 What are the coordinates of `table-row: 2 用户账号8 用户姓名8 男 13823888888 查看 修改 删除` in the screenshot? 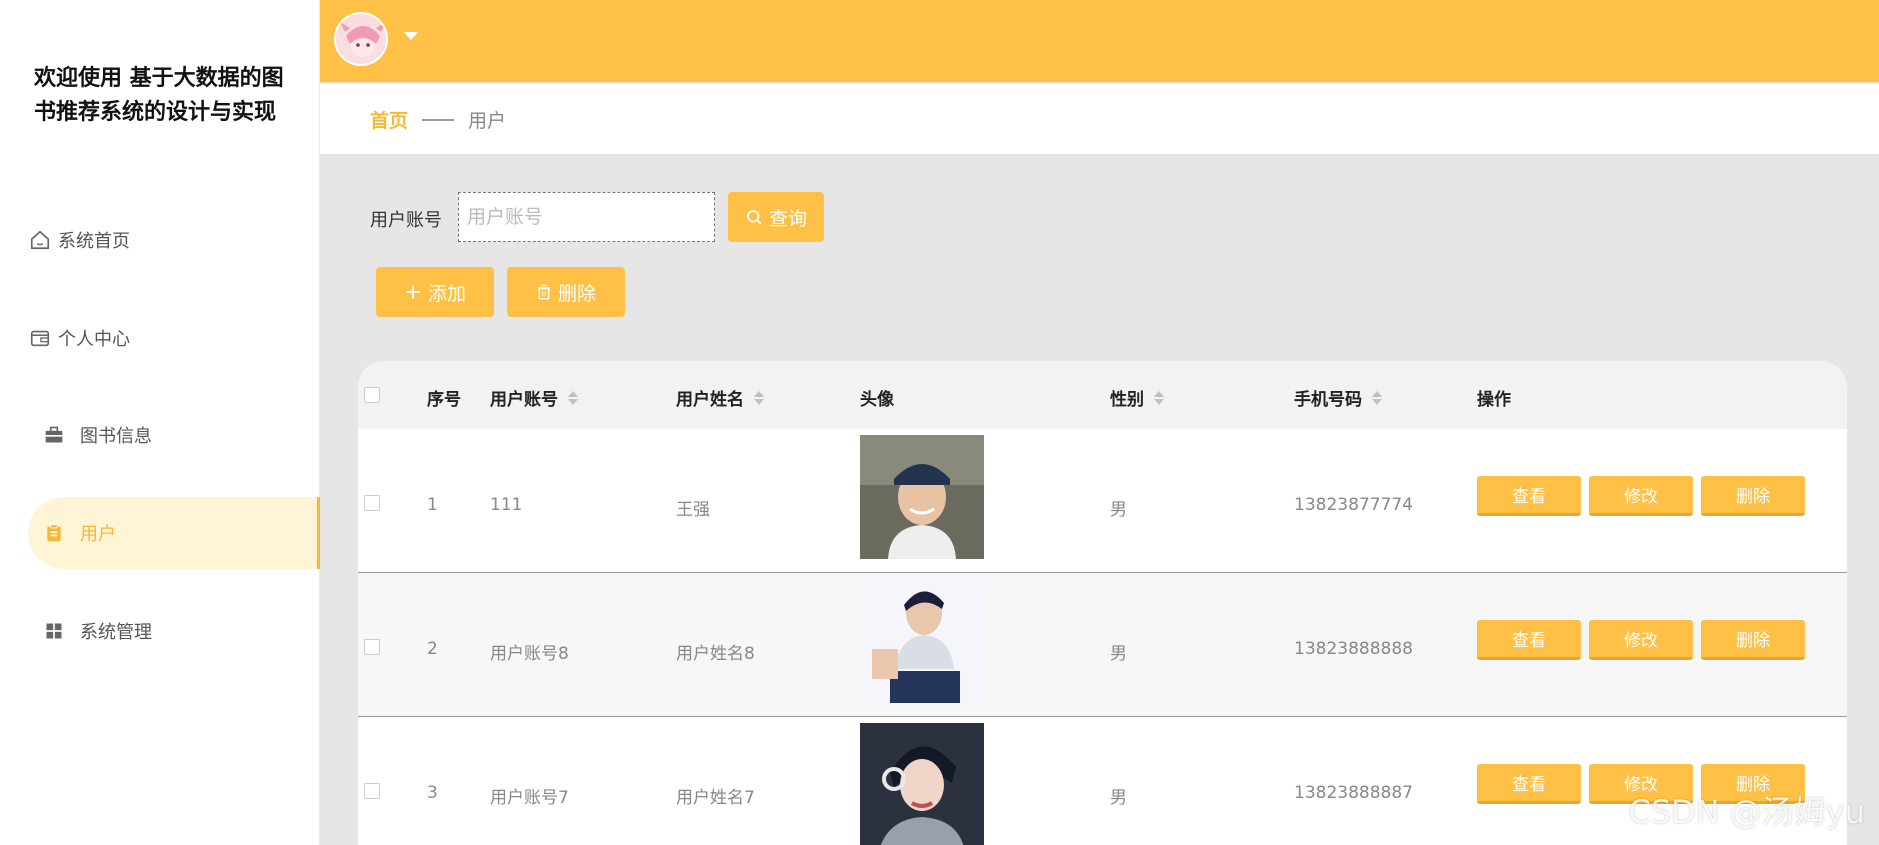 It's located at (1102, 645).